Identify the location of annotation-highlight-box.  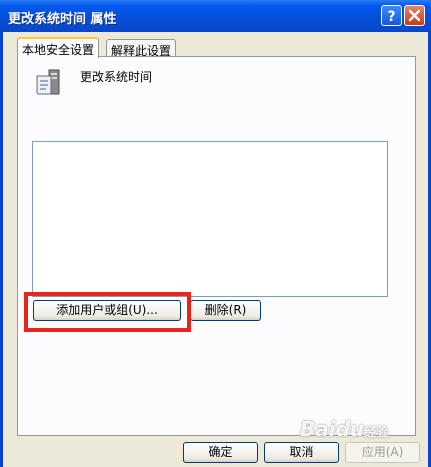
(107, 312).